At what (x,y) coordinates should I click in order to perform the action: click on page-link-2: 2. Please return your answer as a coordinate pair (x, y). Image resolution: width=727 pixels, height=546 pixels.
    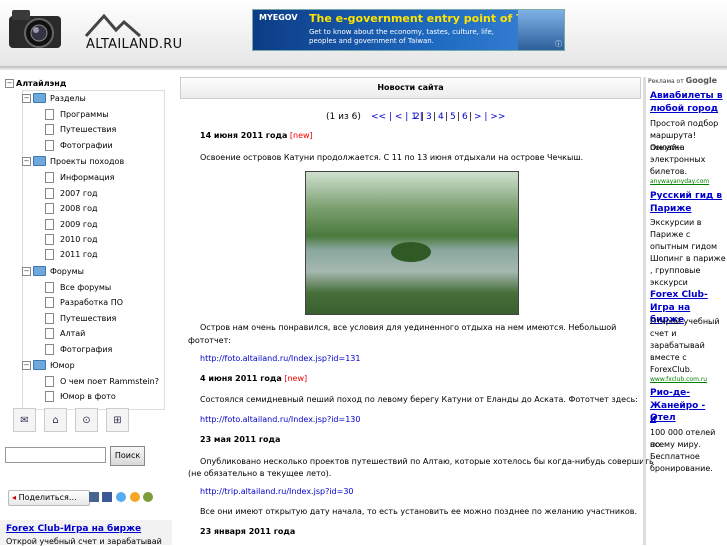
    Looking at the image, I should click on (417, 117).